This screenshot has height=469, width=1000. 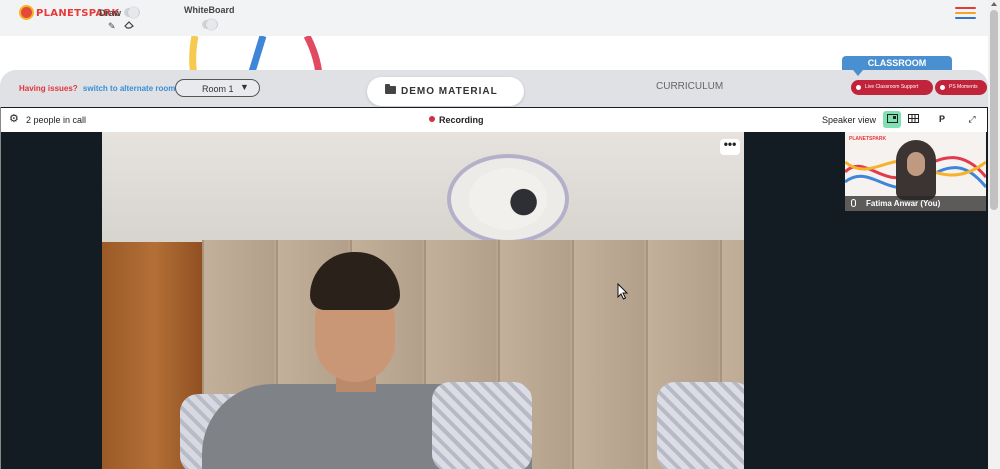 I want to click on mouse-cursor-icon, so click(x=623, y=291).